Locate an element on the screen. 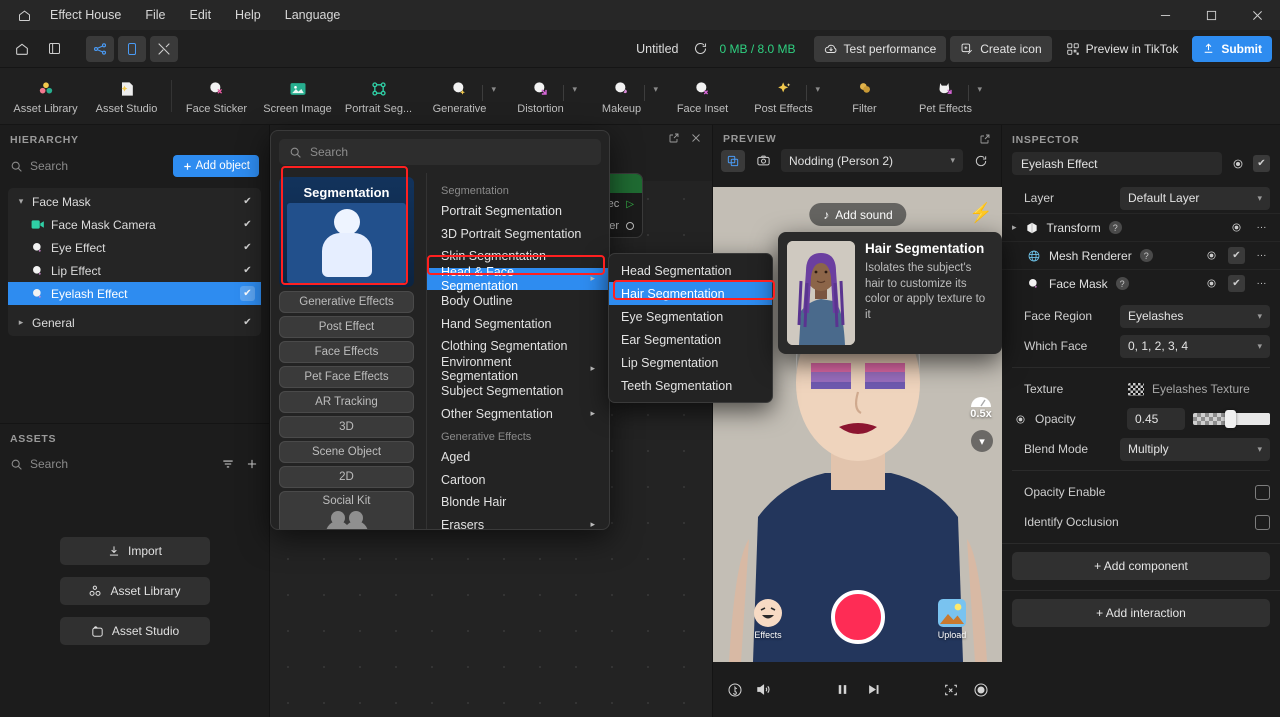  menu-app-name: Effect House is located at coordinates (85, 15).